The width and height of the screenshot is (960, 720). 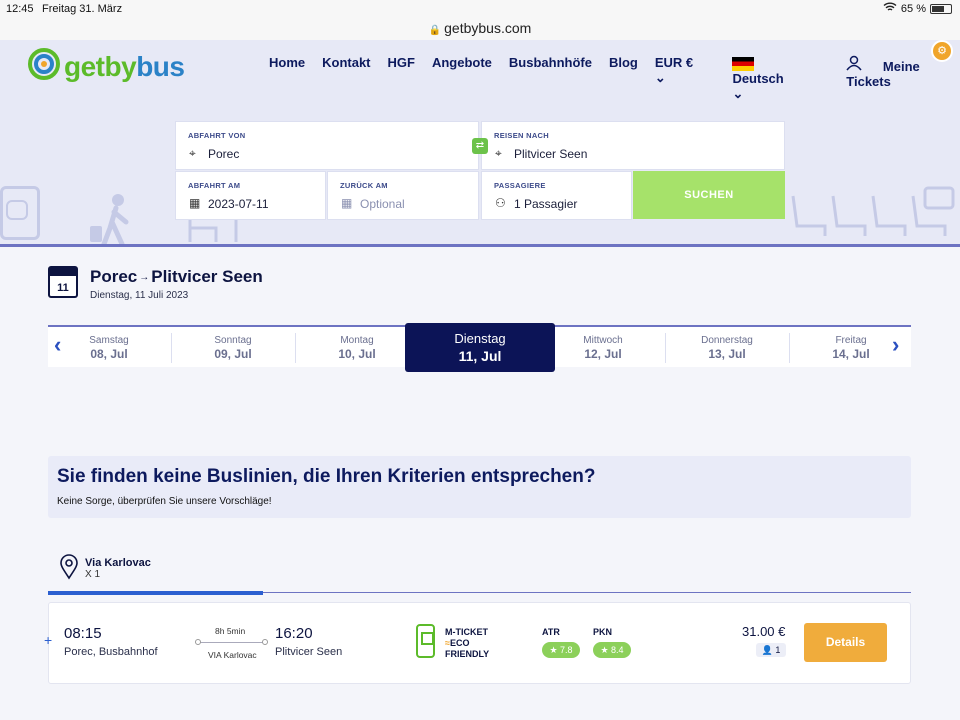 I want to click on bus-seats-illustration, so click(x=872, y=217).